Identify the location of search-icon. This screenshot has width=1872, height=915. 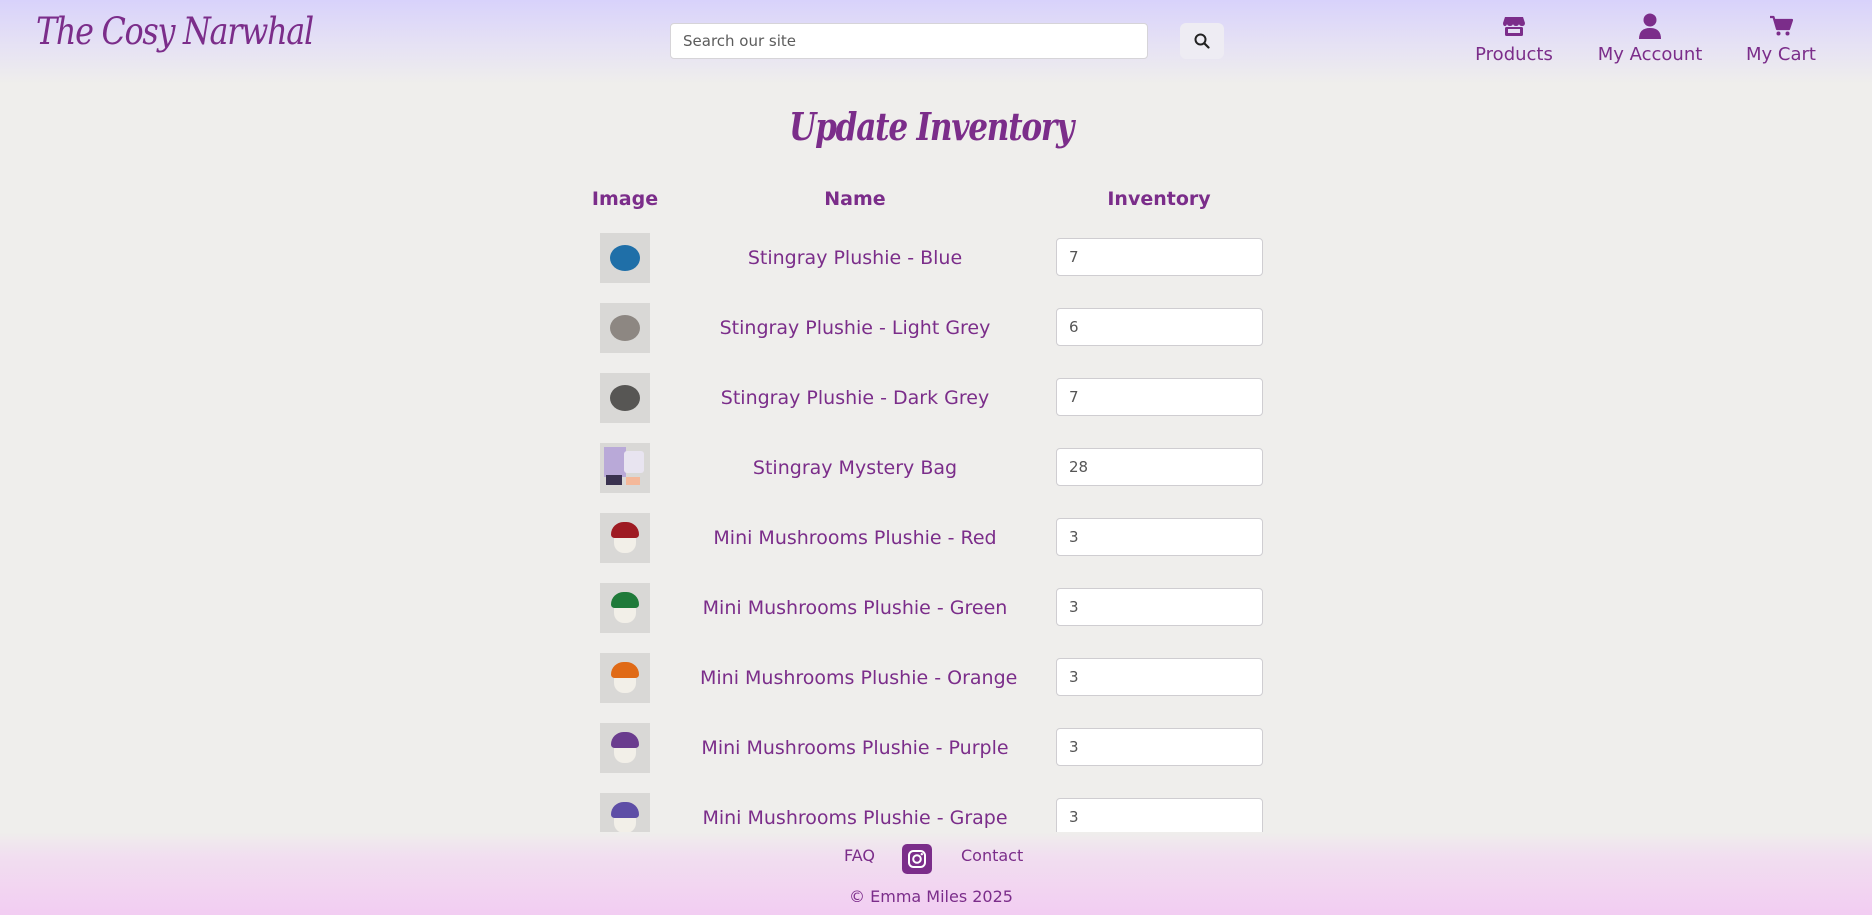
(1202, 41).